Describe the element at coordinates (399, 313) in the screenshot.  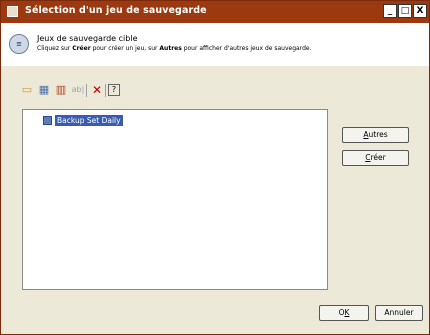
I see `annuler-button: Annuler` at that location.